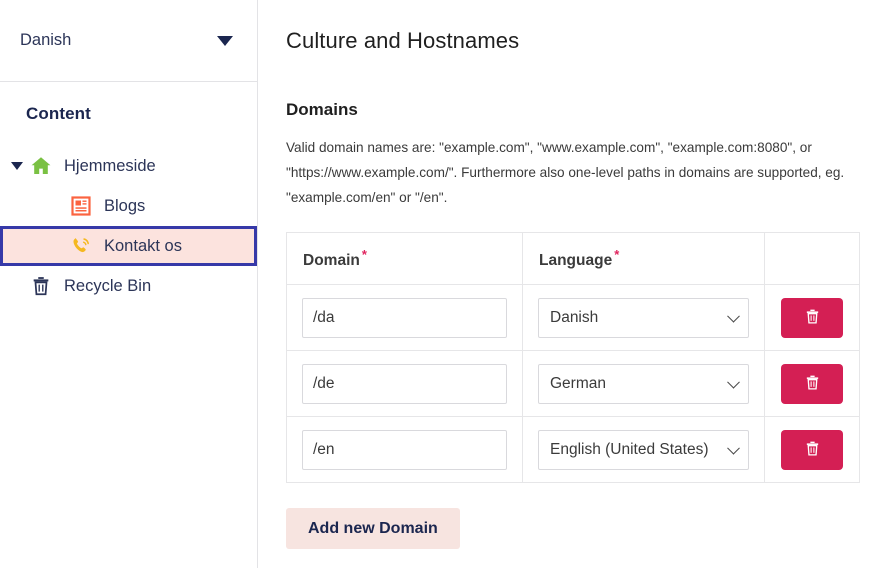 This screenshot has width=888, height=568. I want to click on language-select-value: English (United States), so click(629, 449).